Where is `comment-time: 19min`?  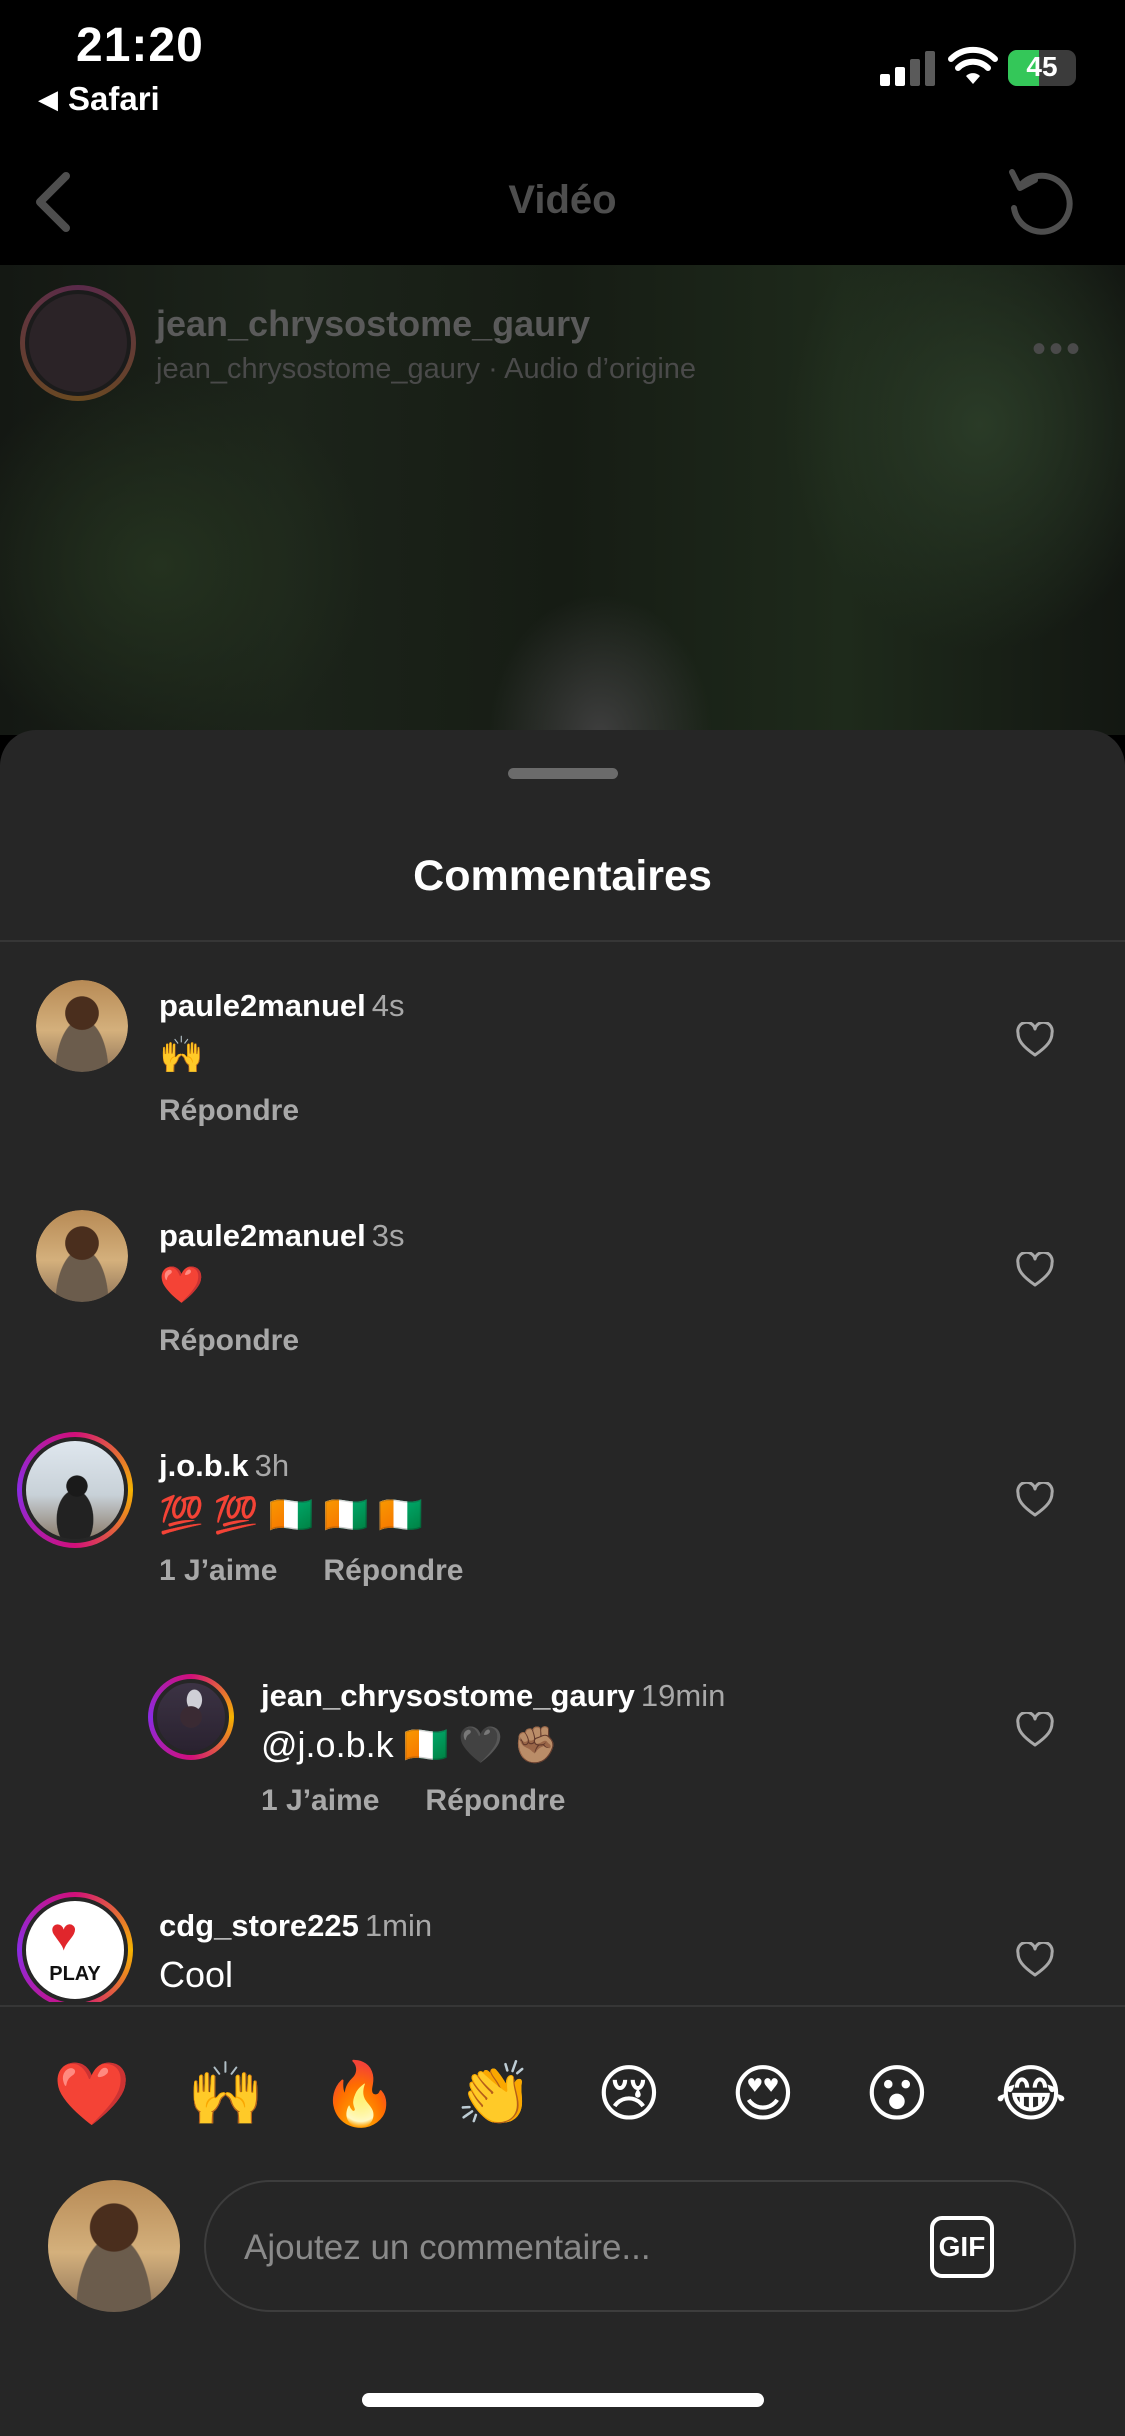 comment-time: 19min is located at coordinates (683, 1695).